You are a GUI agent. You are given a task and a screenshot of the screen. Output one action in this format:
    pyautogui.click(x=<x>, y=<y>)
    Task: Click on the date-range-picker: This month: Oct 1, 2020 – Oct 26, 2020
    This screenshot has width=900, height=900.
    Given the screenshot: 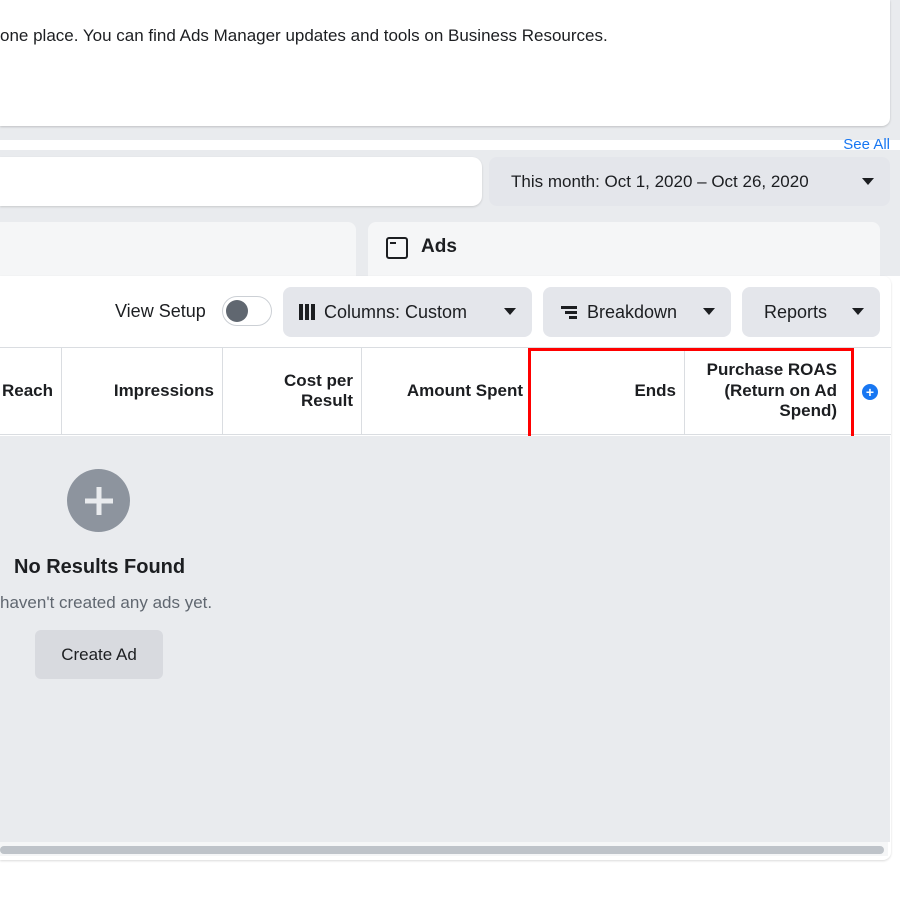 What is the action you would take?
    pyautogui.click(x=689, y=181)
    